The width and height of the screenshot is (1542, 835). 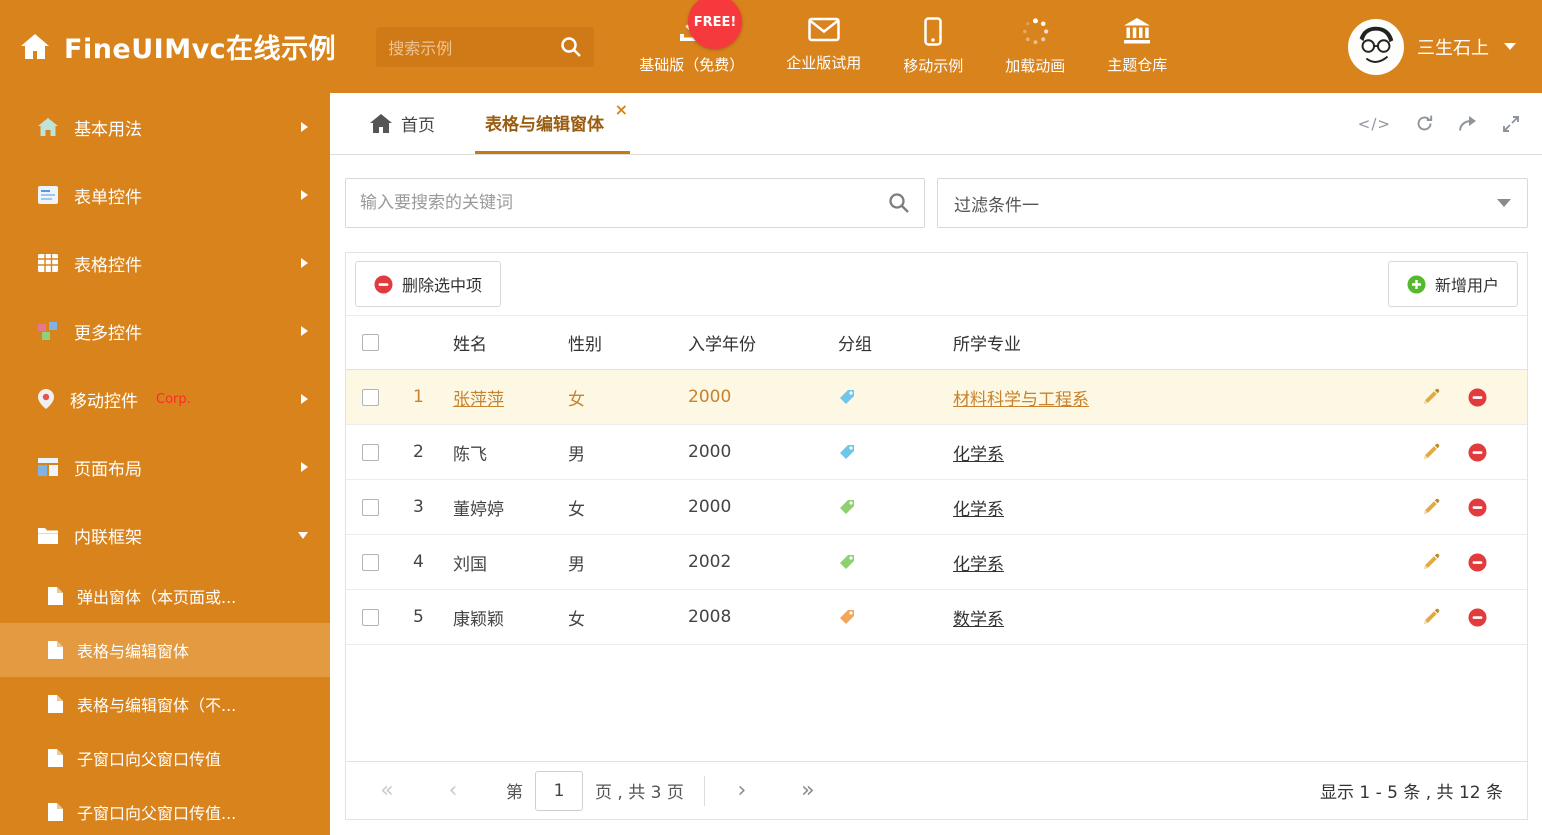 What do you see at coordinates (381, 123) in the screenshot?
I see `home-icon` at bounding box center [381, 123].